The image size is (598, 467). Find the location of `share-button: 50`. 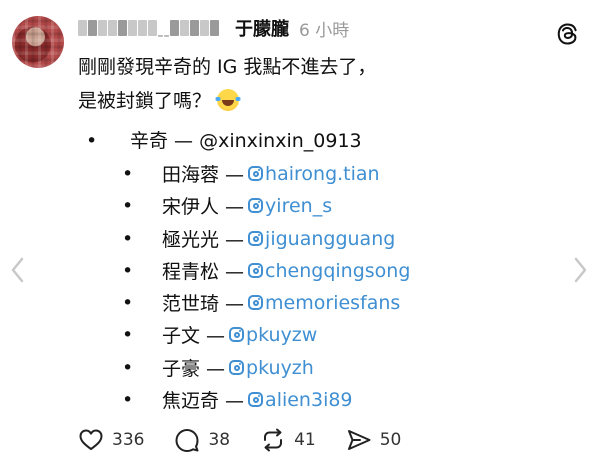

share-button: 50 is located at coordinates (374, 440).